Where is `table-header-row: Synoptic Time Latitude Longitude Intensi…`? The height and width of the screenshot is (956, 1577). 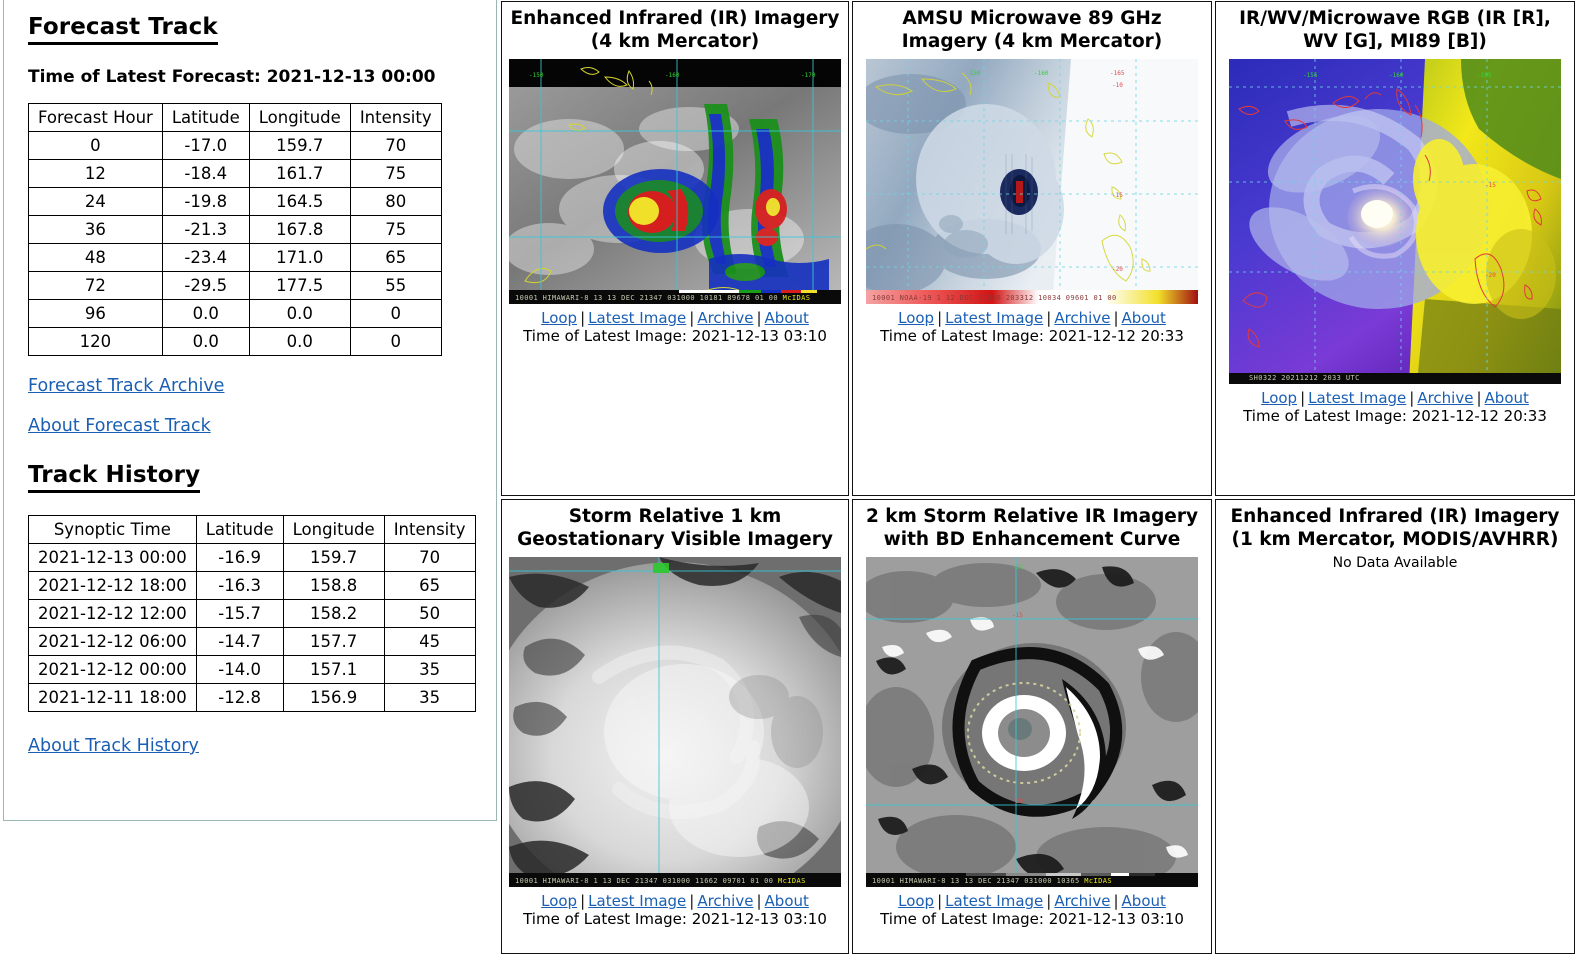 table-header-row: Synoptic Time Latitude Longitude Intensi… is located at coordinates (252, 529).